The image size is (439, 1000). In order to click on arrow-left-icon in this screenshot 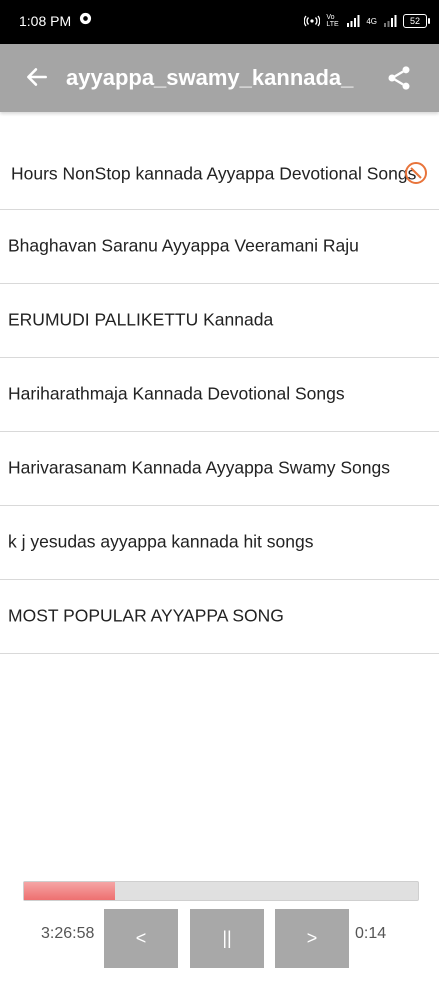, I will do `click(37, 77)`.